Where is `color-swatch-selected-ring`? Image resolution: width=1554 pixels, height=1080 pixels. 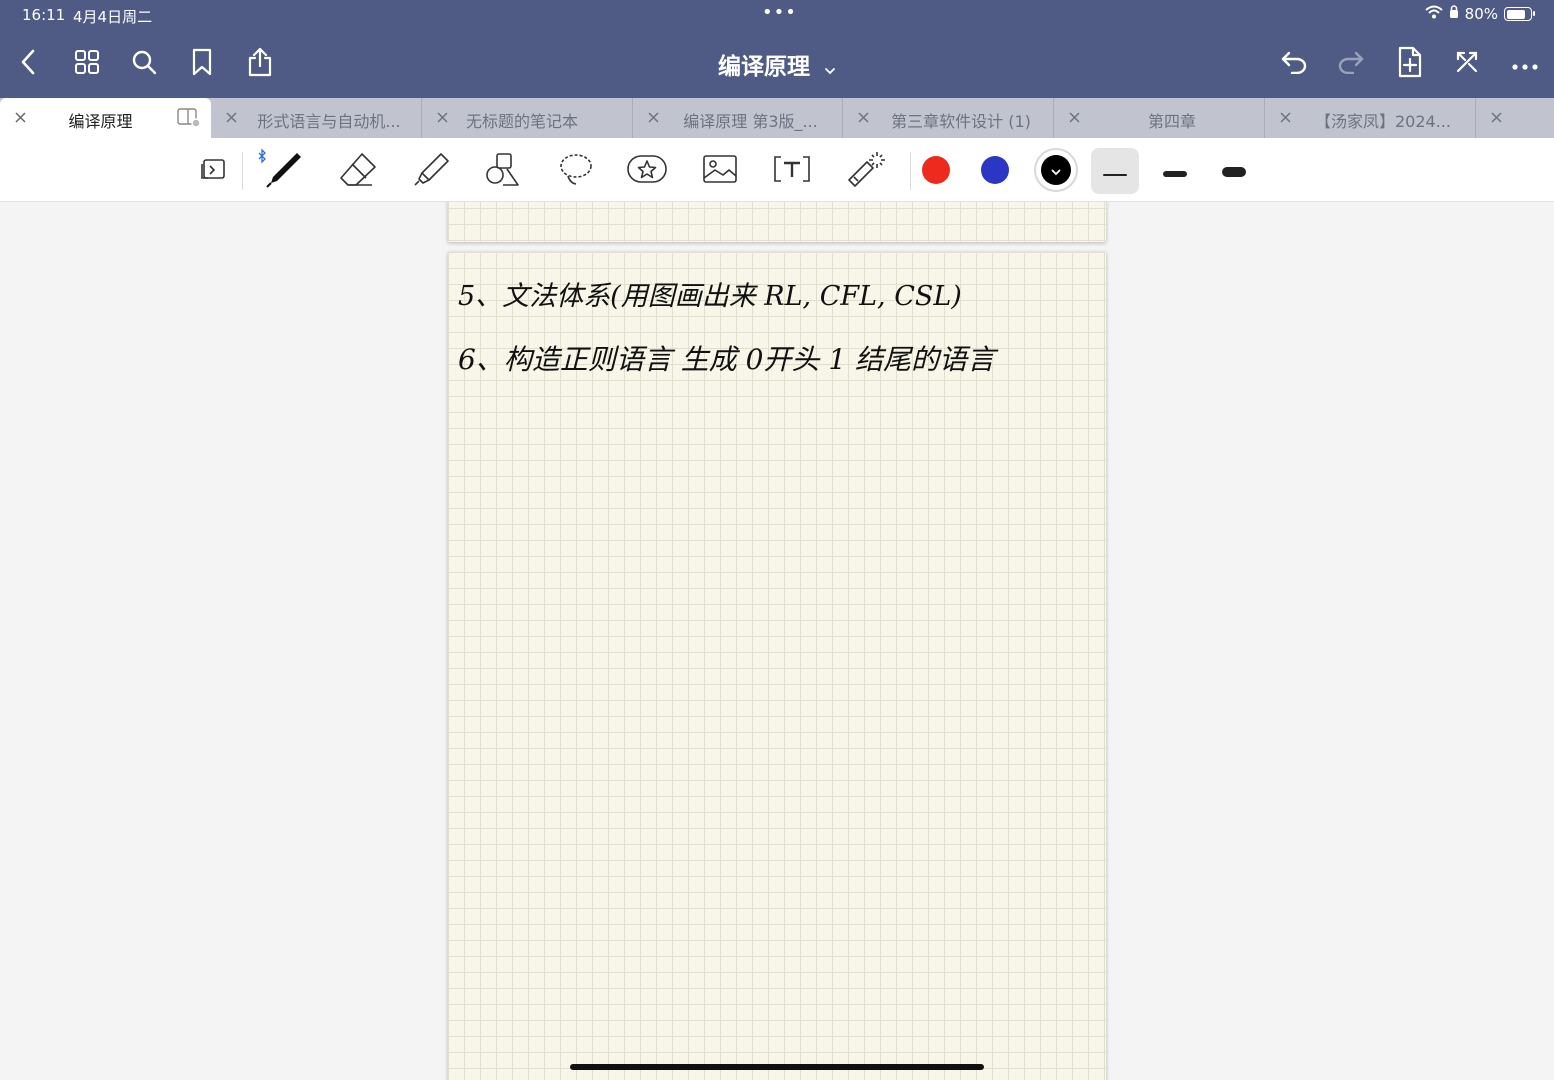 color-swatch-selected-ring is located at coordinates (1056, 170).